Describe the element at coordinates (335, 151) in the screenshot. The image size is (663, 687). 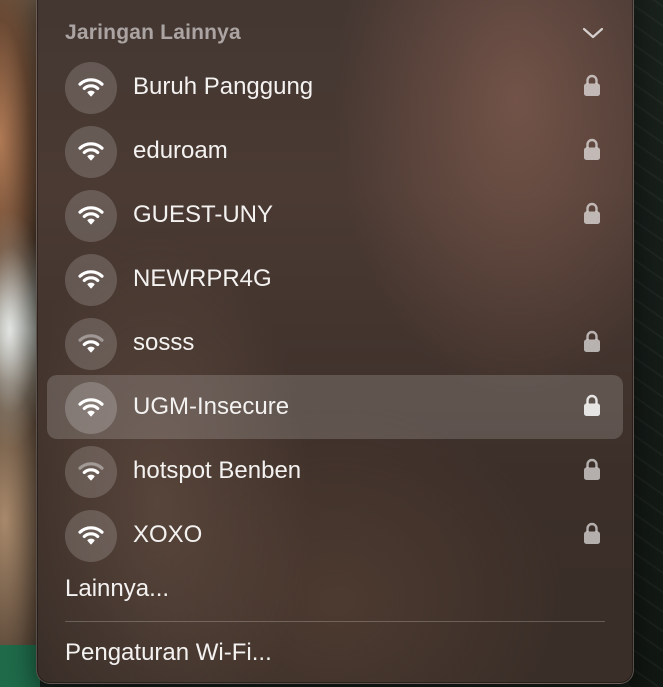
I see `network-item: eduroam` at that location.